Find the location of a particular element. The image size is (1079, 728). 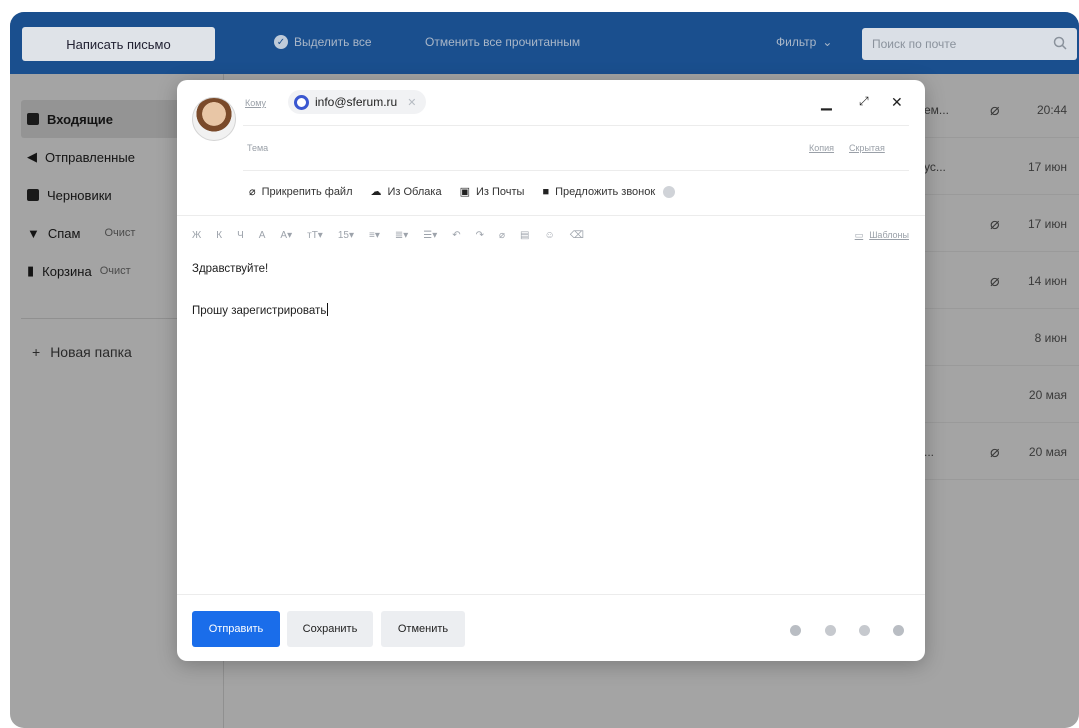

body-greeting: Здравствуйте! is located at coordinates (230, 269).